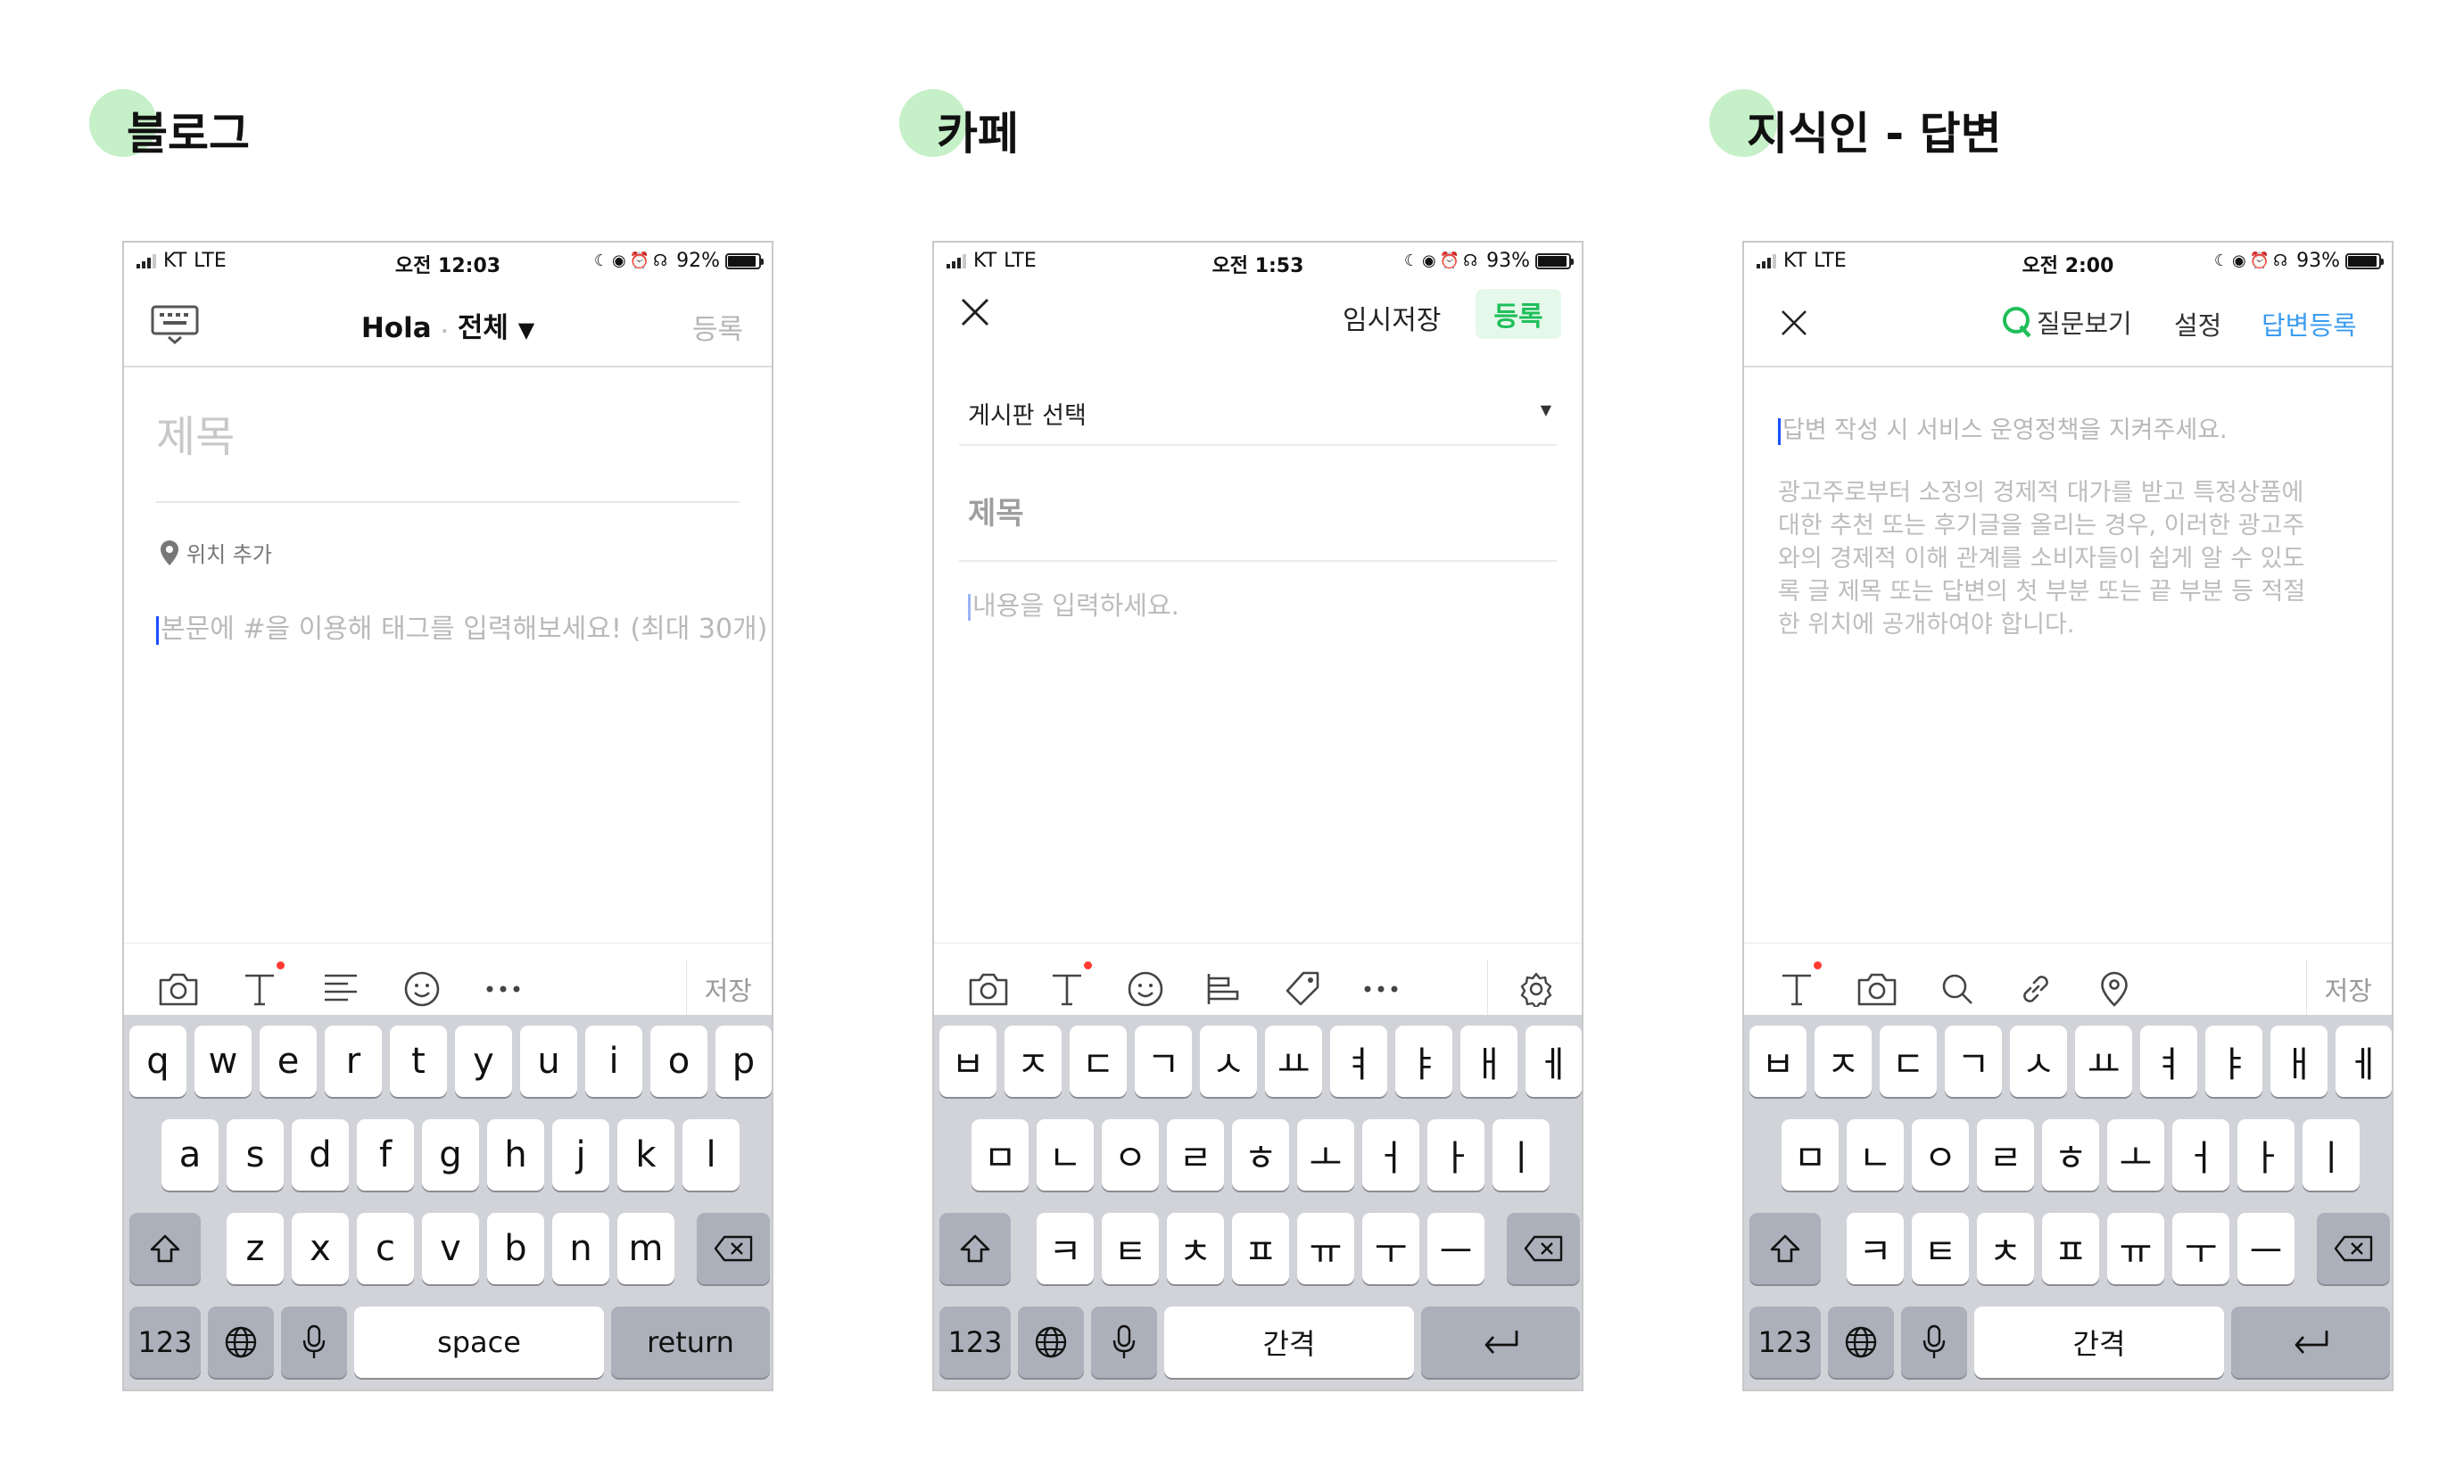 The width and height of the screenshot is (2464, 1484). What do you see at coordinates (1543, 1248) in the screenshot?
I see `backspace-key` at bounding box center [1543, 1248].